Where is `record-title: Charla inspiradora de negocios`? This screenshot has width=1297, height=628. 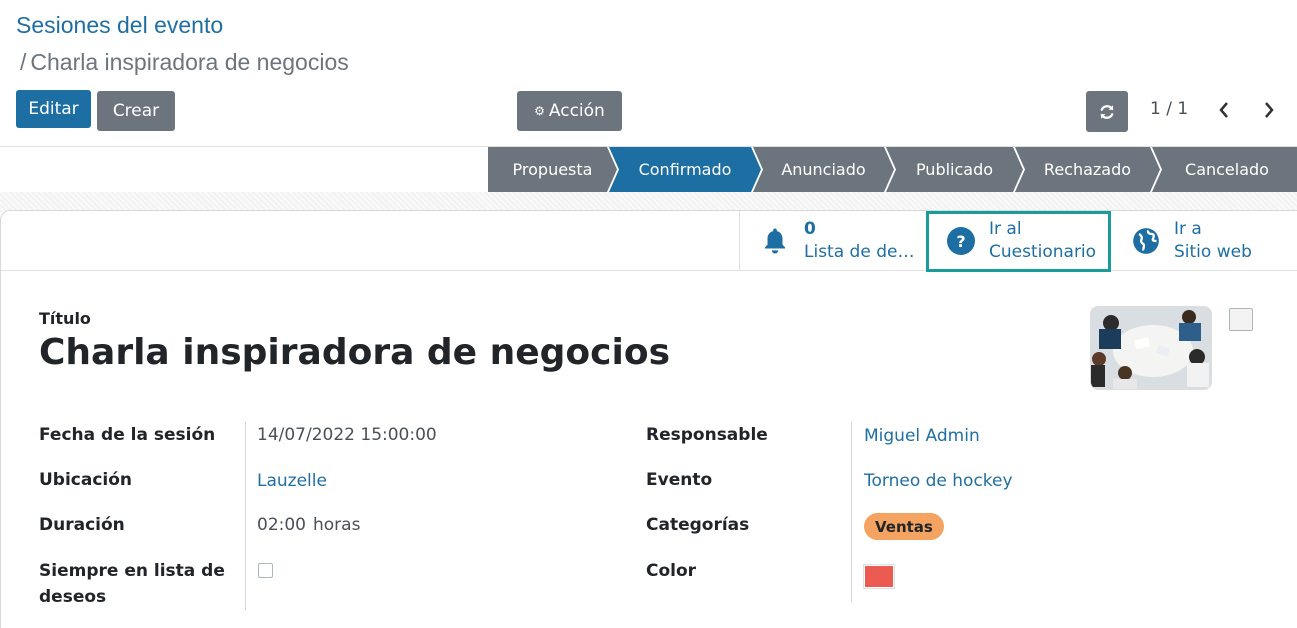
record-title: Charla inspiradora de negocios is located at coordinates (354, 352).